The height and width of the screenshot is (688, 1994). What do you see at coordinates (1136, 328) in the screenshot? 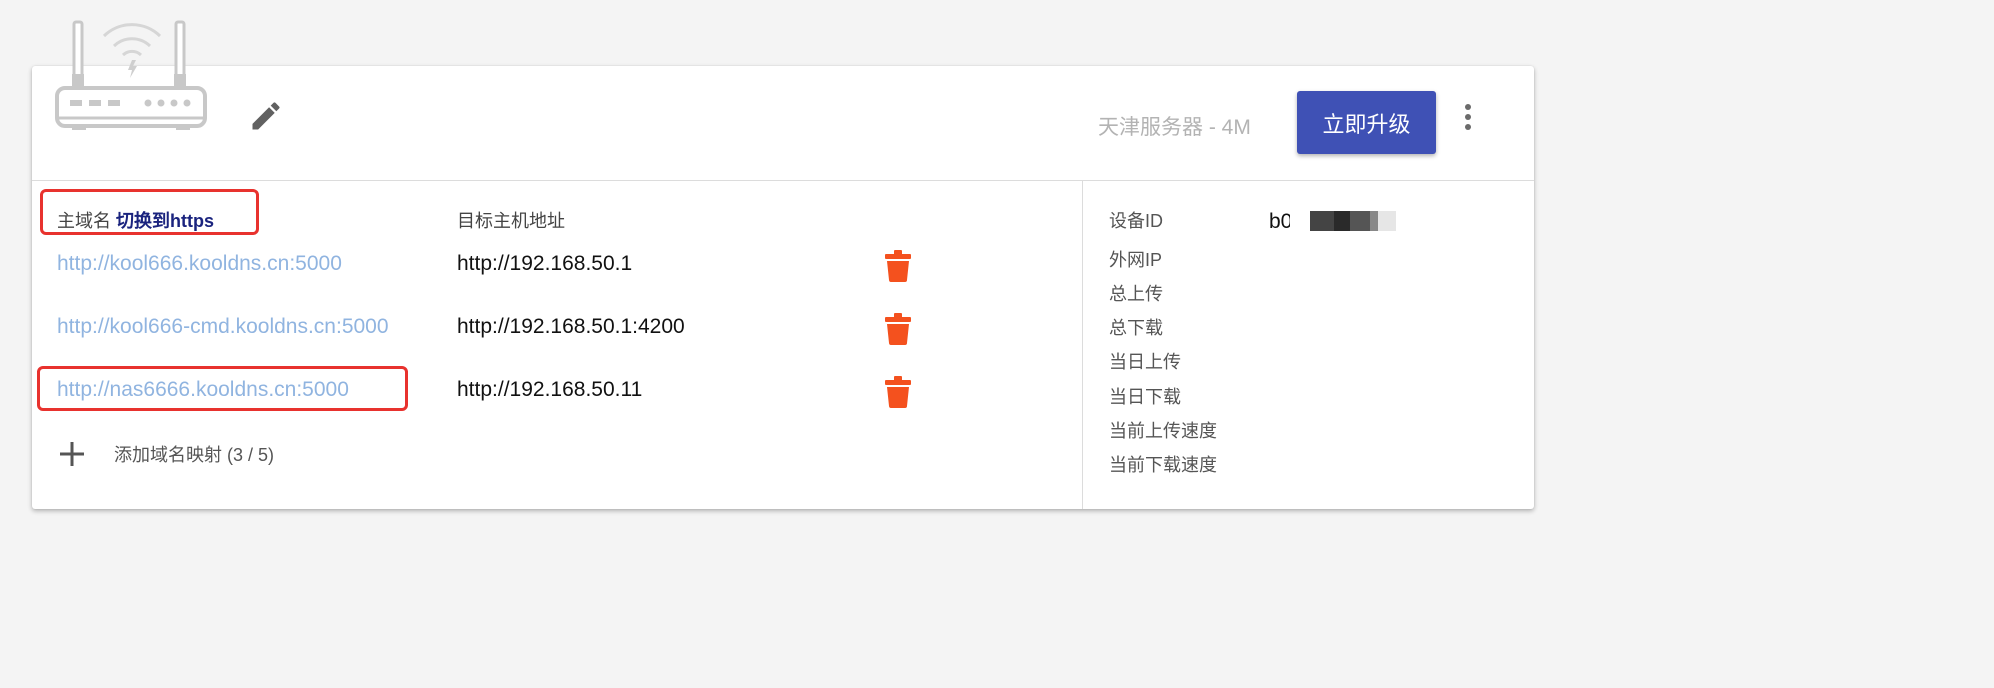
I see `info-label-total-download: 总下载` at bounding box center [1136, 328].